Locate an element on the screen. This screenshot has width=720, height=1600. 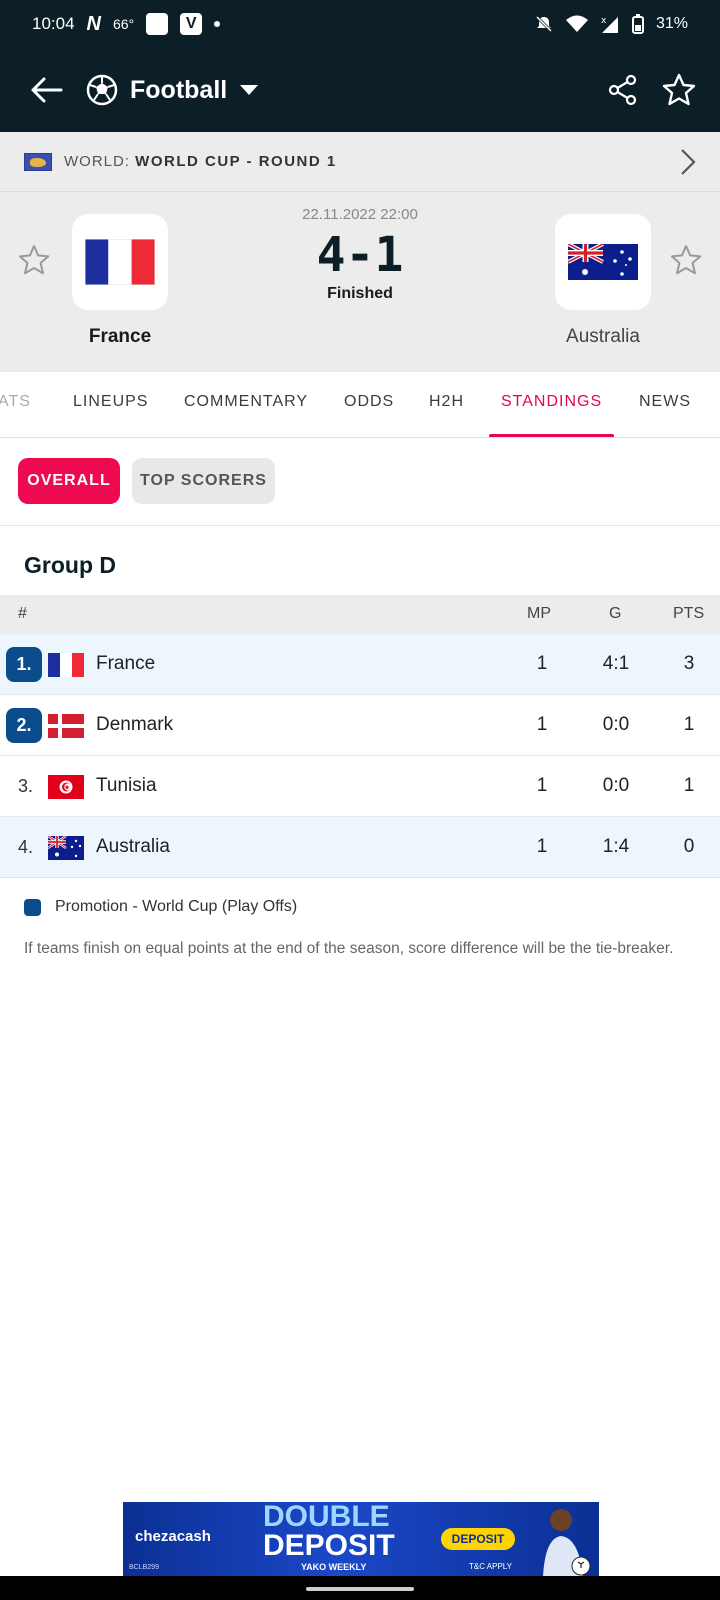
tunisia-flag-icon is located at coordinates (66, 787).